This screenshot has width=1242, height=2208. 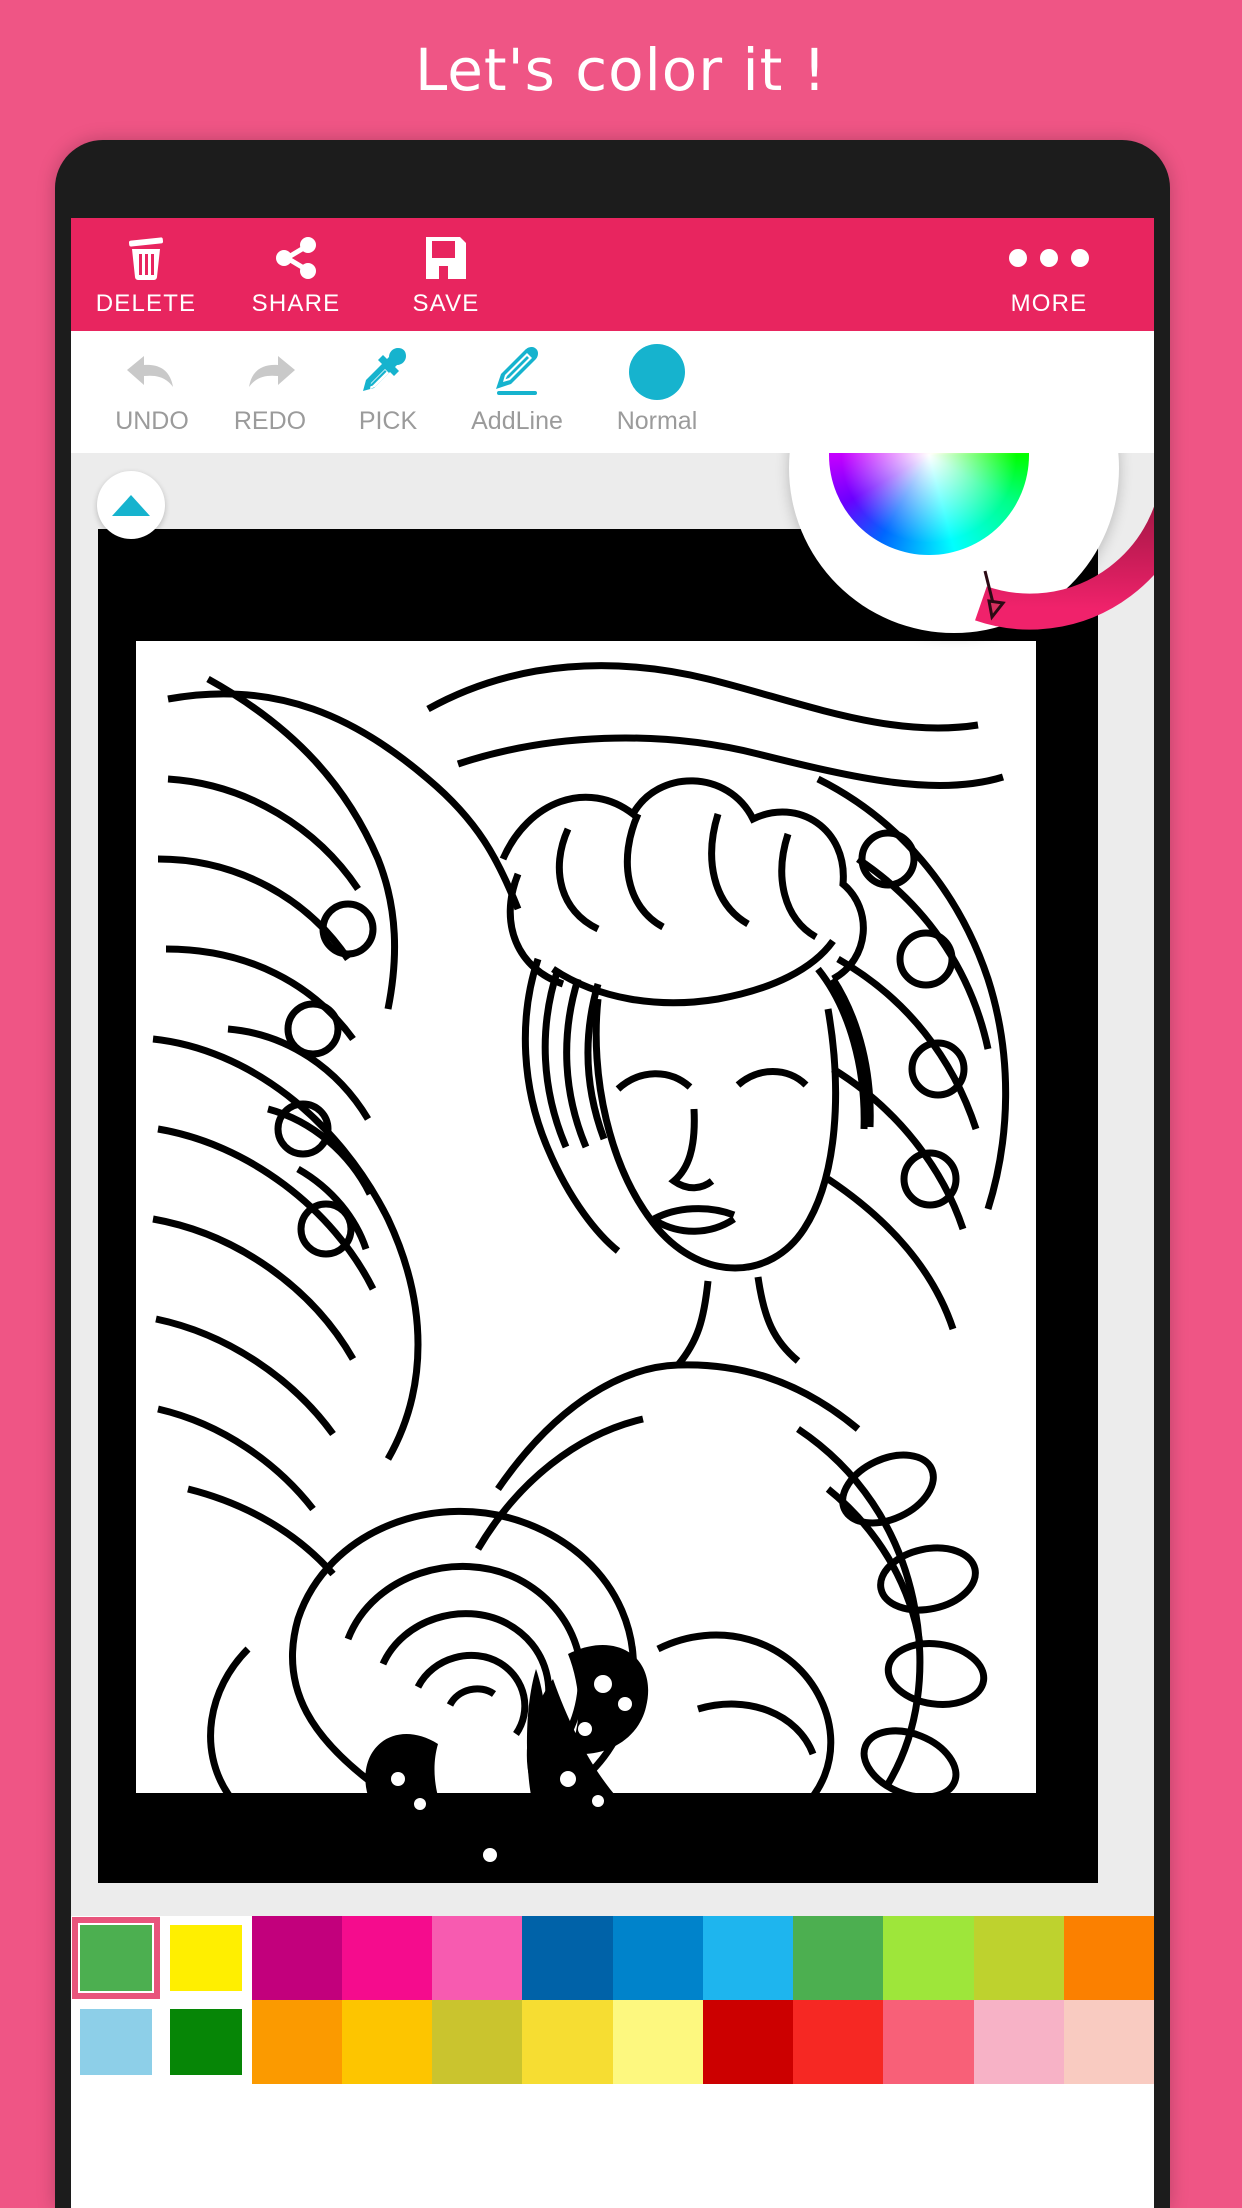 What do you see at coordinates (296, 258) in the screenshot?
I see `share-icon` at bounding box center [296, 258].